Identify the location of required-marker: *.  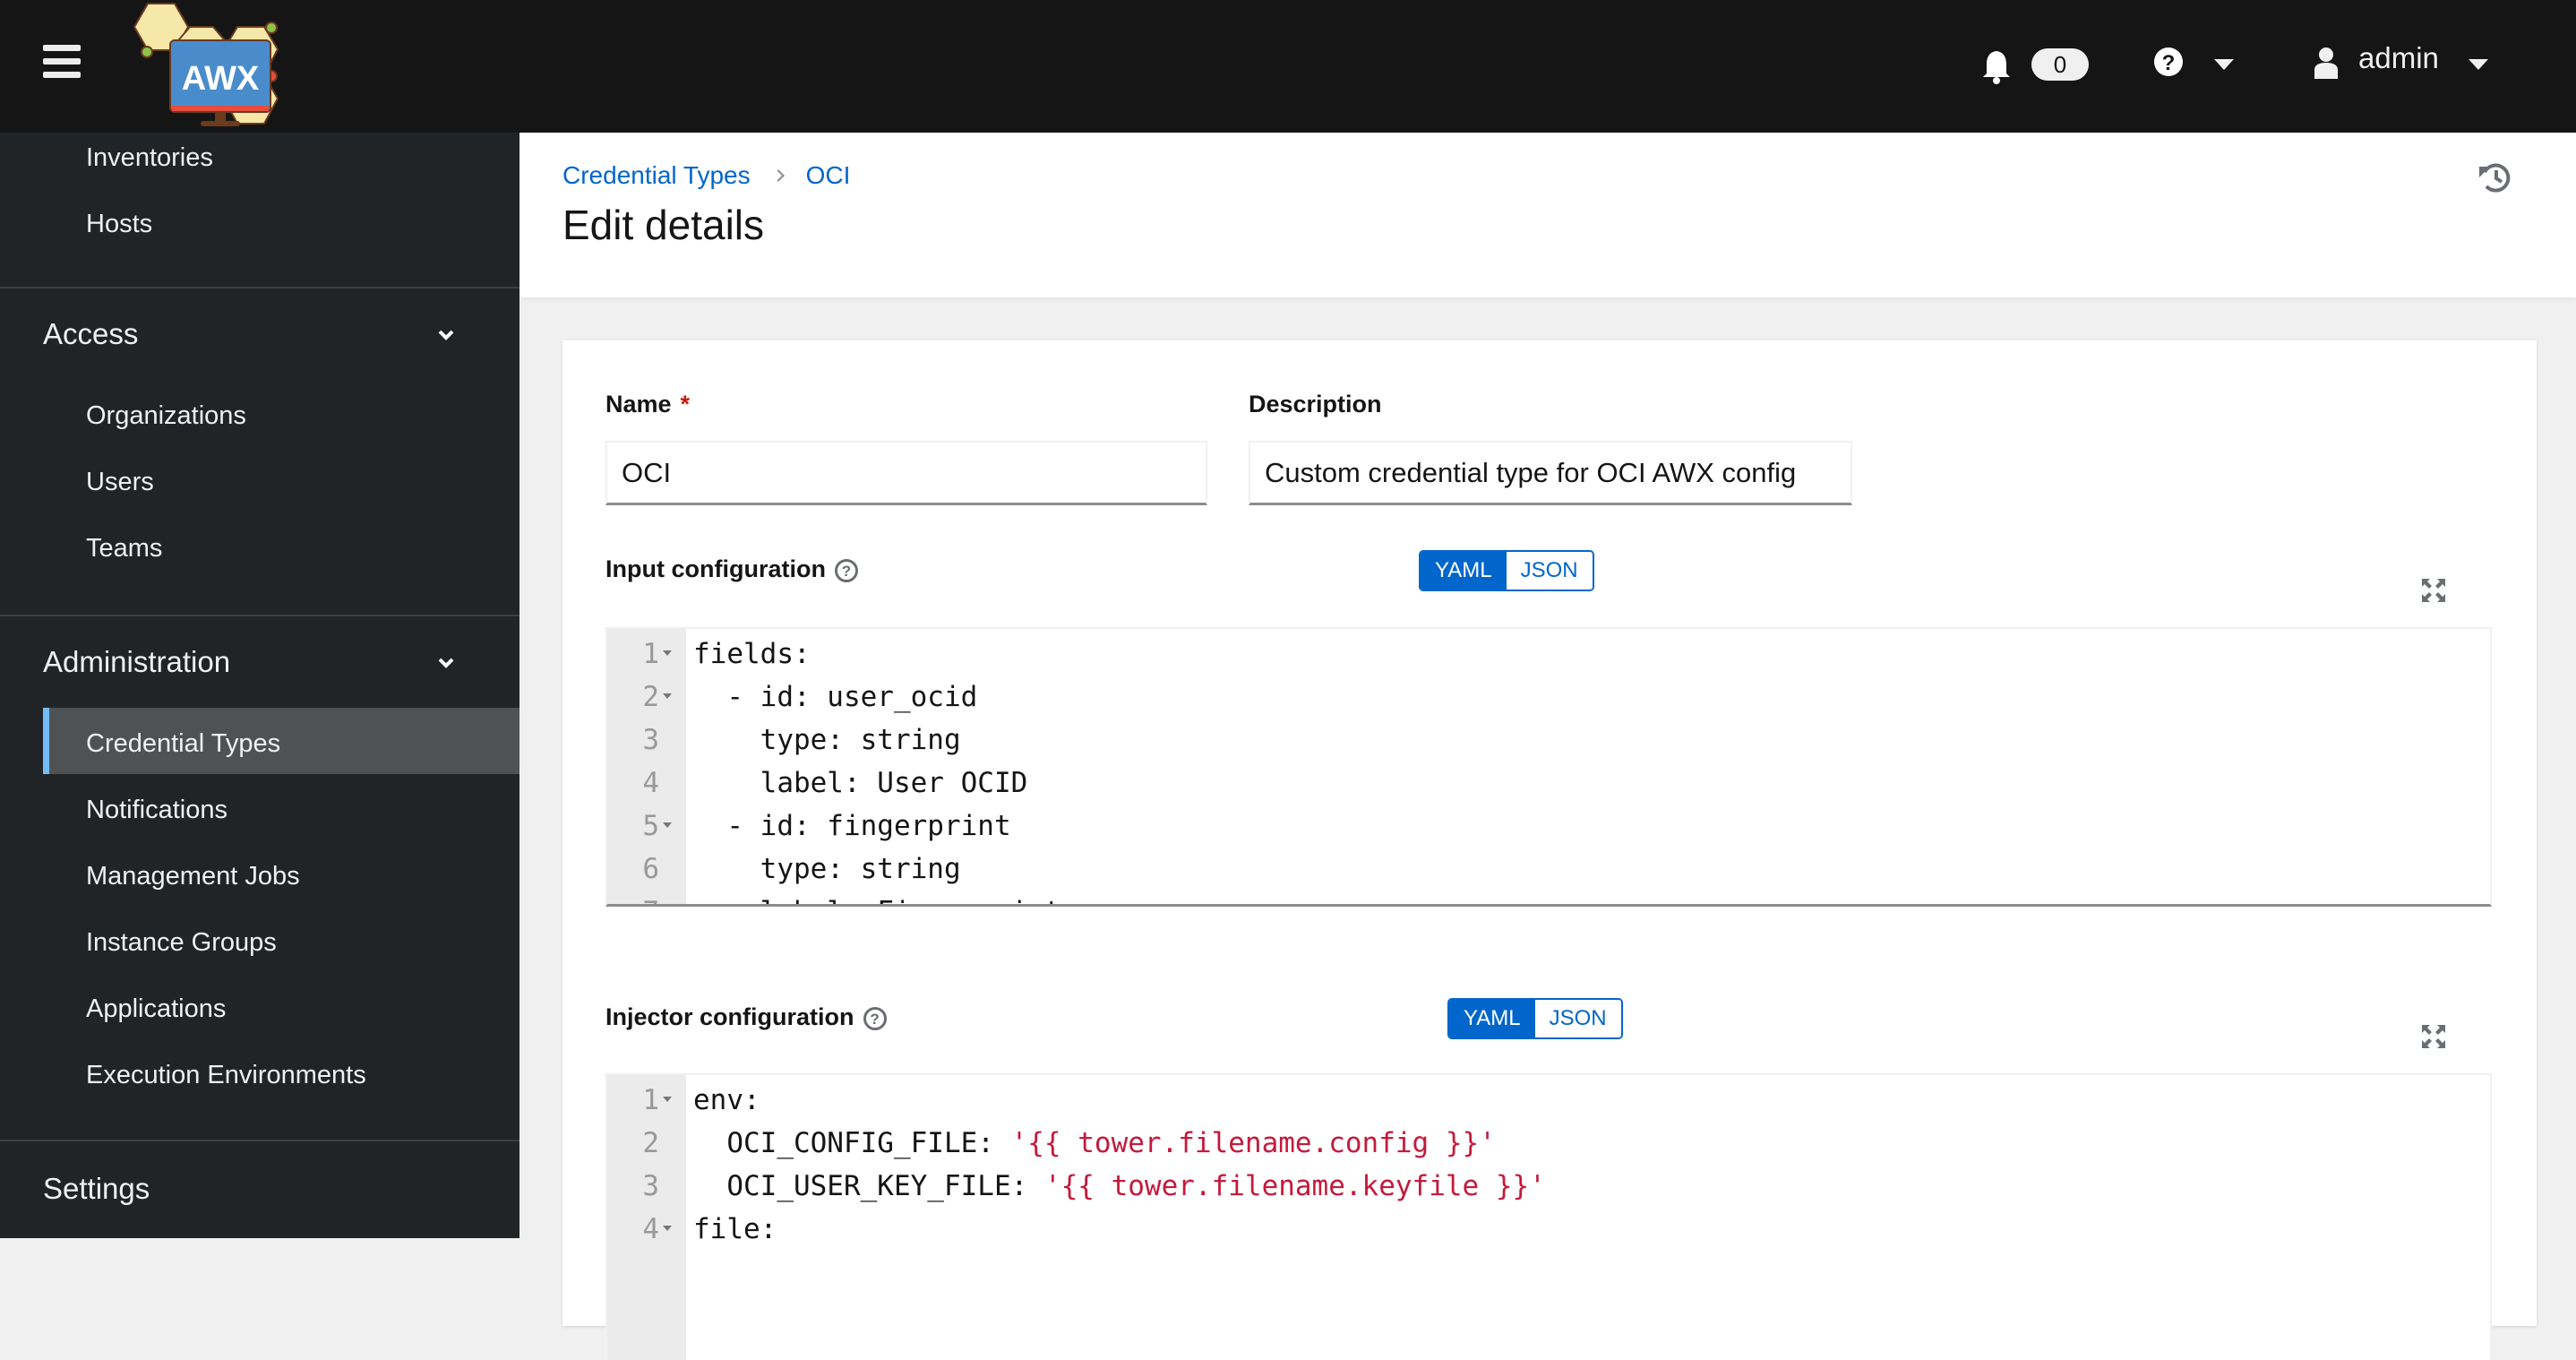
(685, 404).